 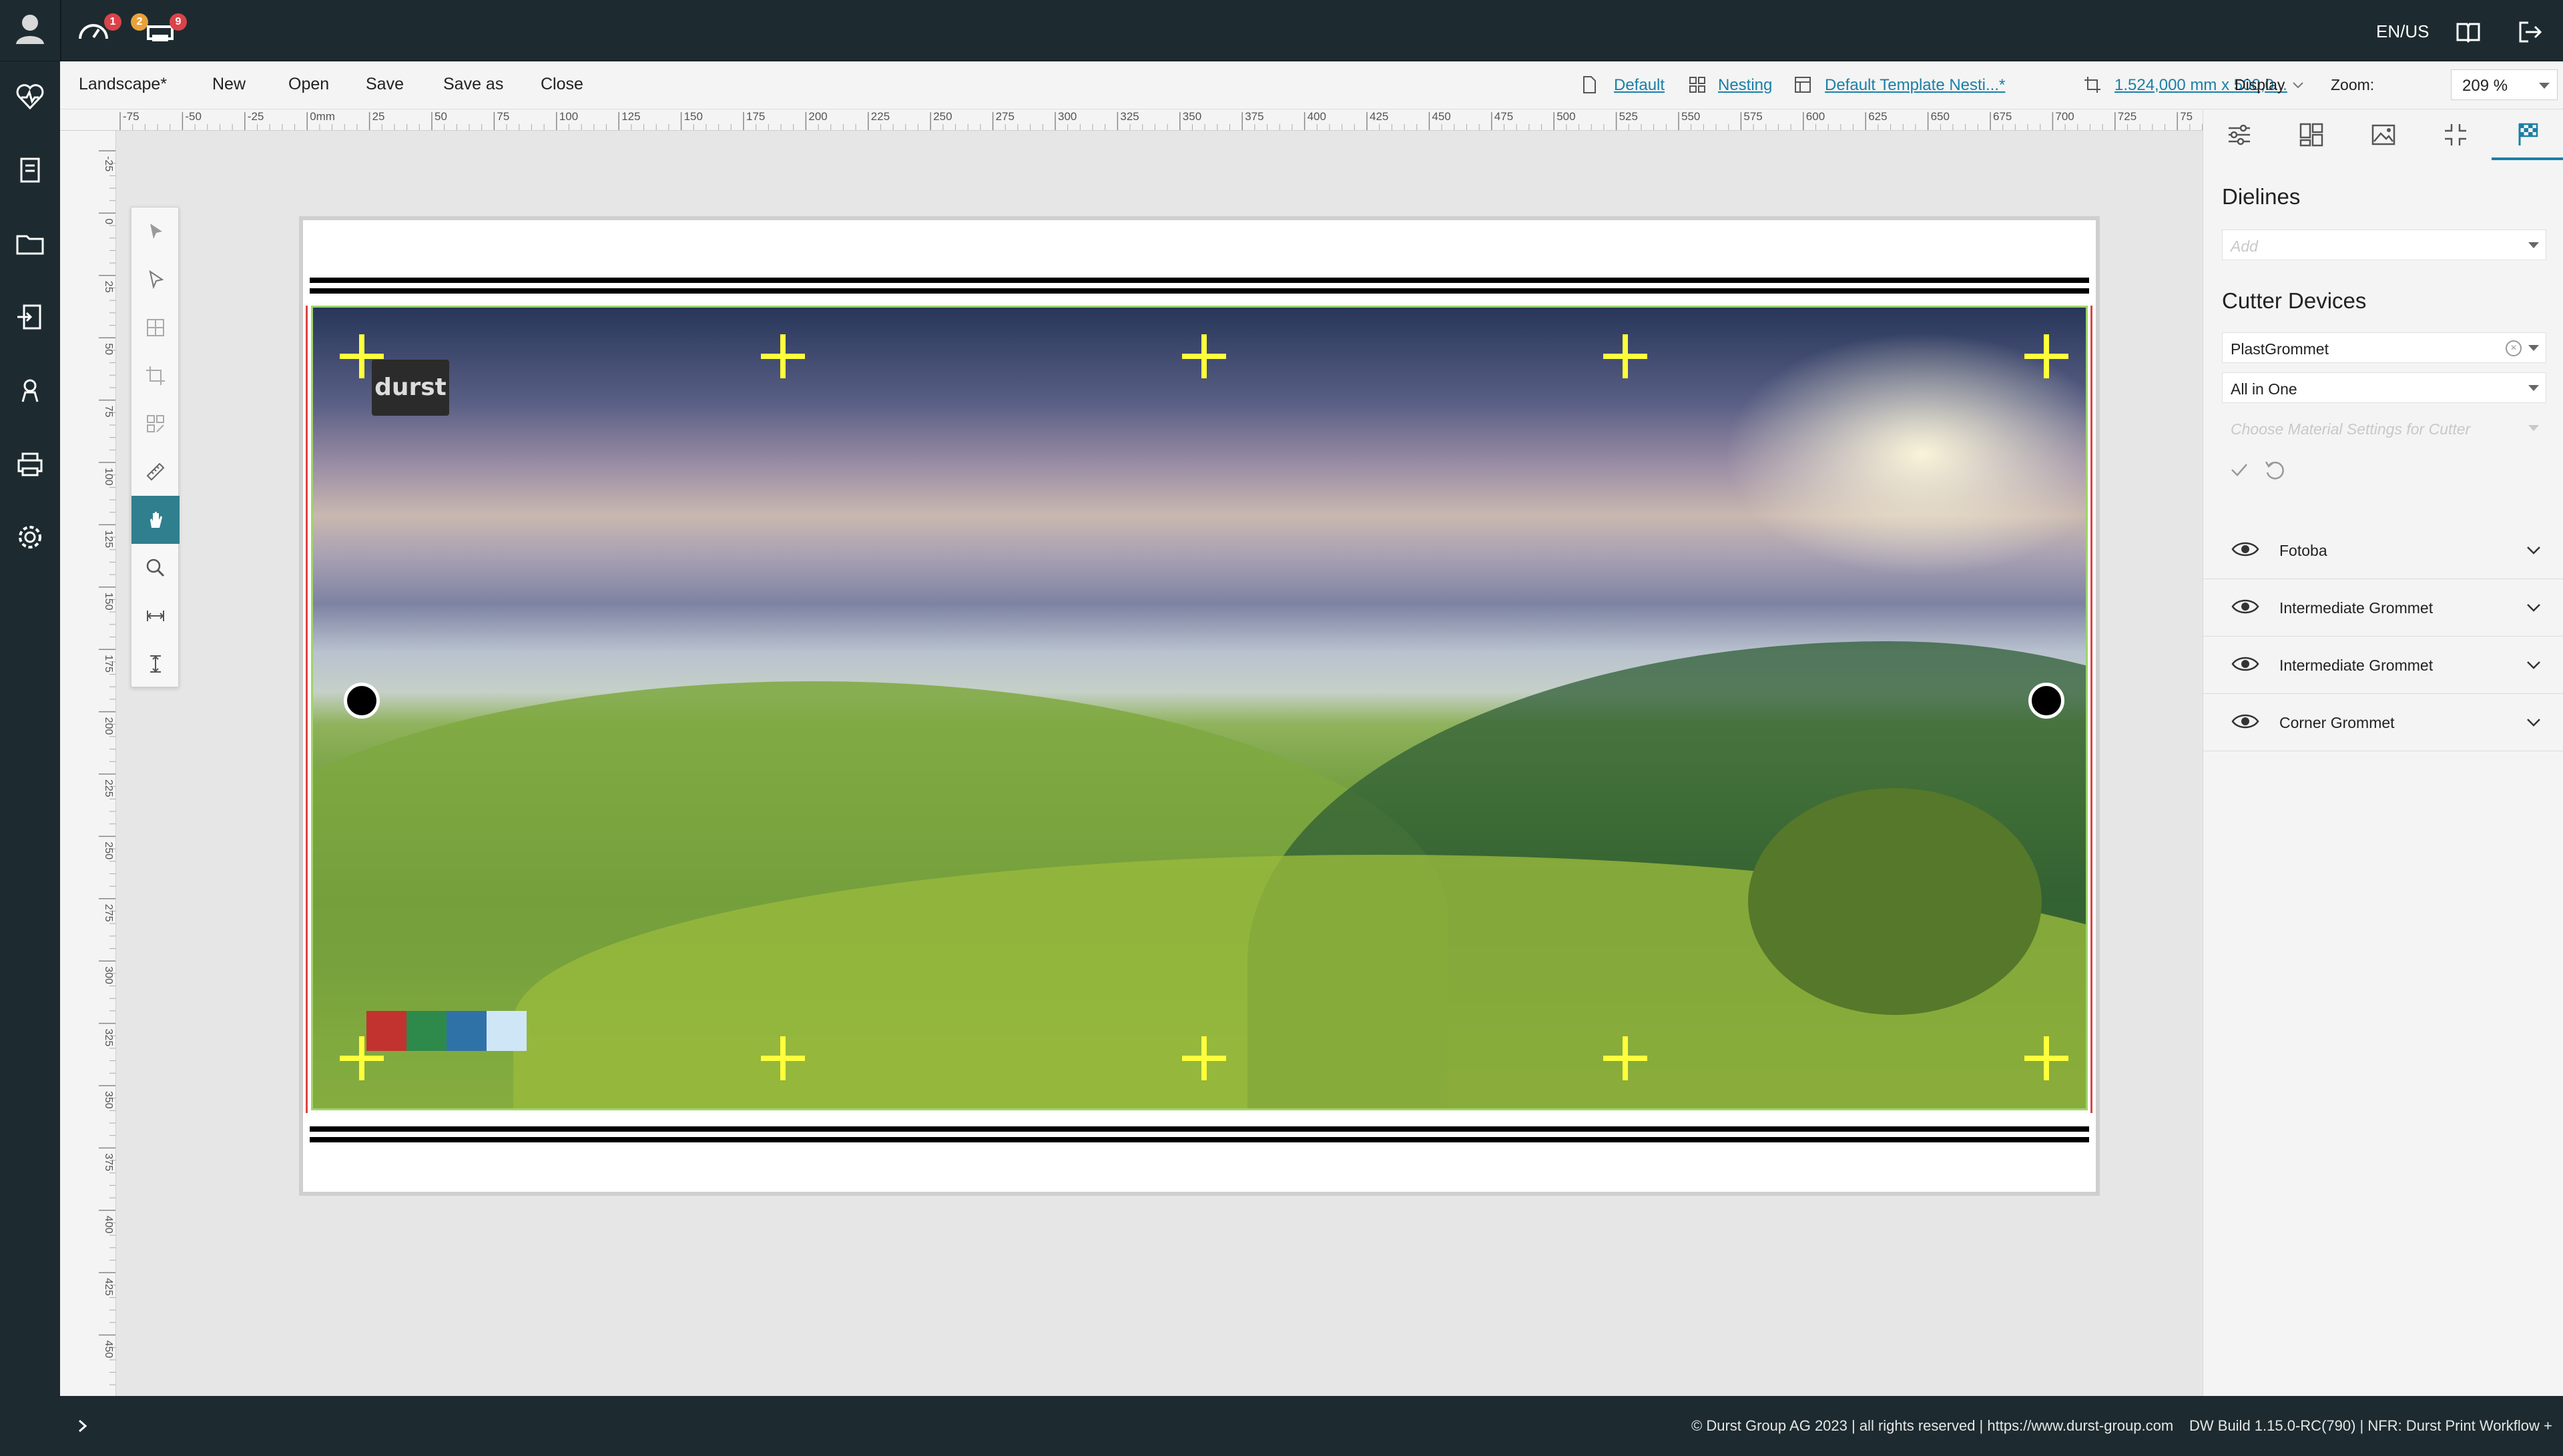 I want to click on jobs-document-icon, so click(x=30, y=170).